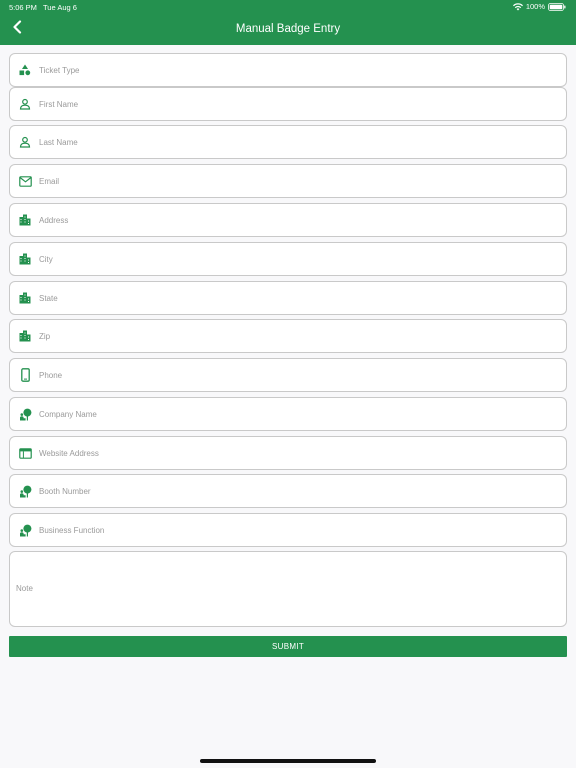  I want to click on status-bar: 5:06 PM Tue Aug 6 100%, so click(288, 7).